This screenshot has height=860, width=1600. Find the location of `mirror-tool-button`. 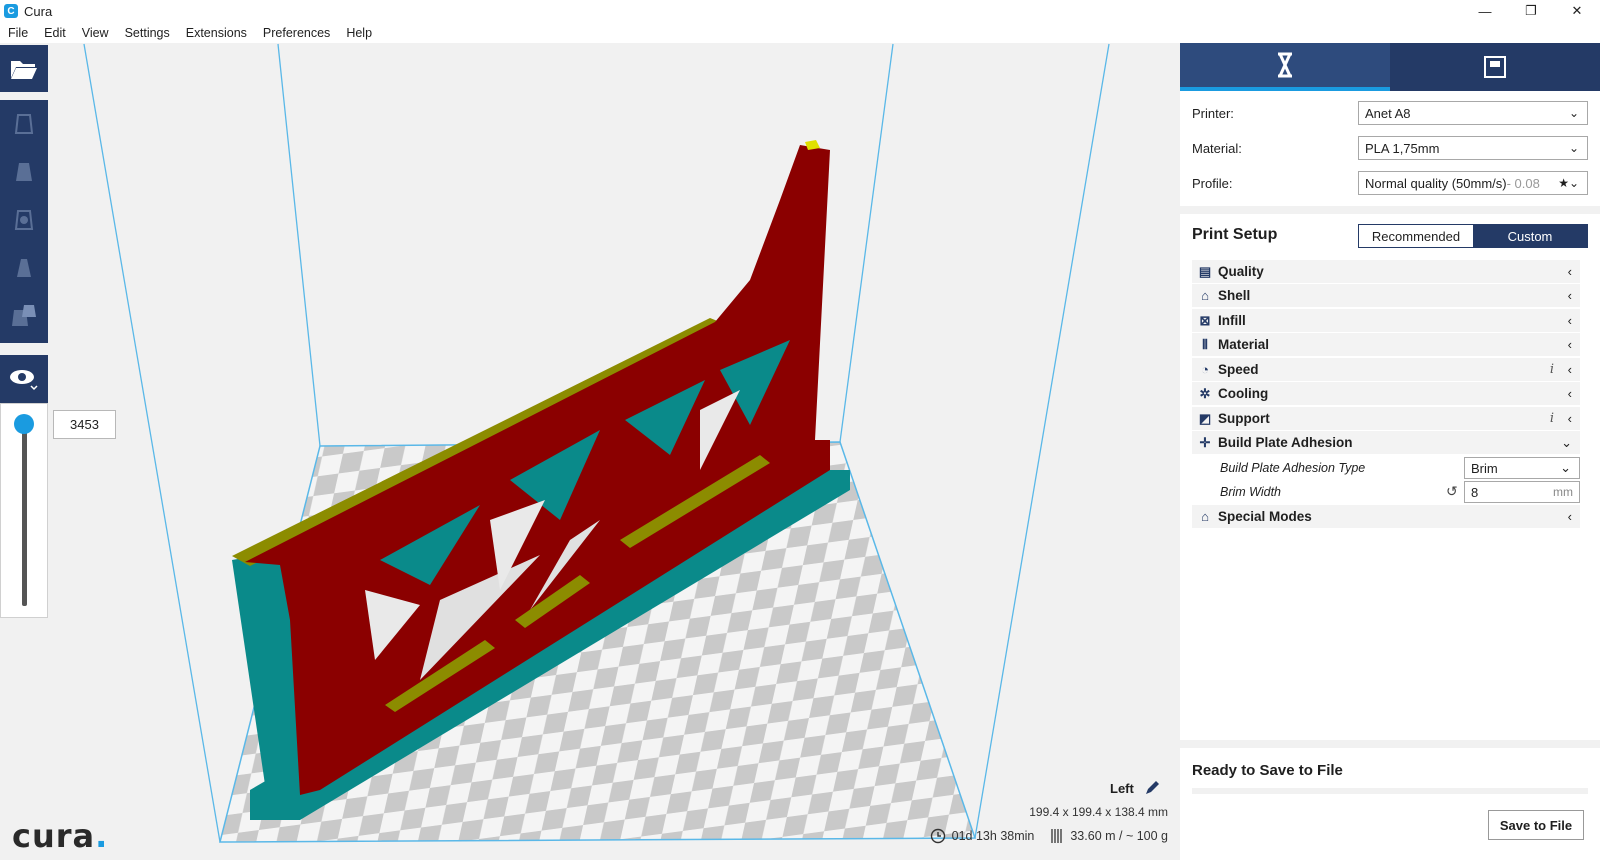

mirror-tool-button is located at coordinates (24, 268).